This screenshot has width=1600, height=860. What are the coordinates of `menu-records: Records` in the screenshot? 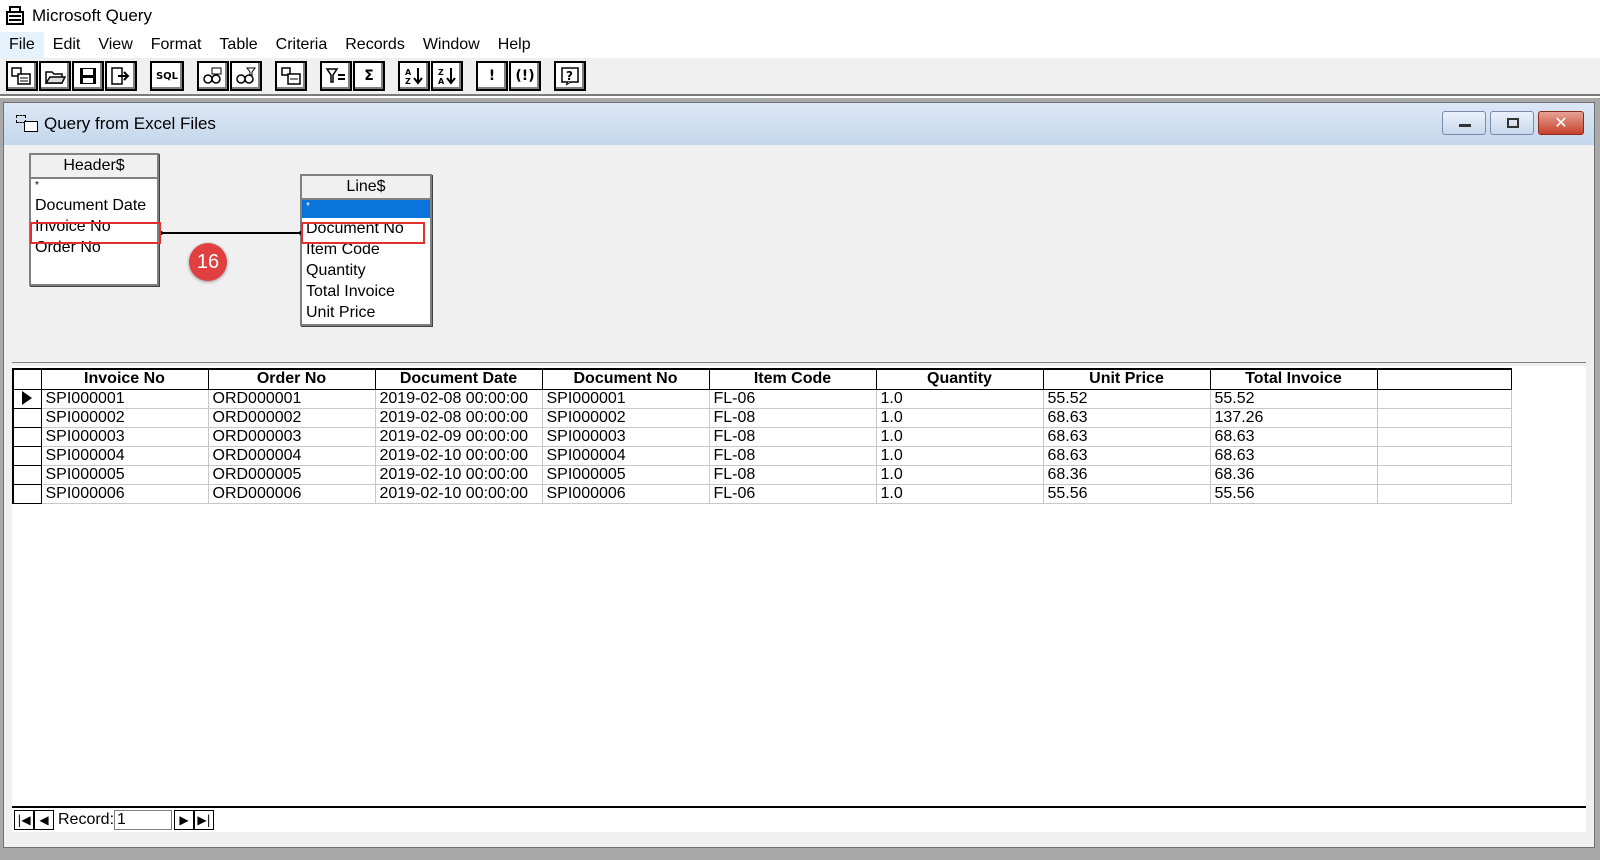 It's located at (375, 45).